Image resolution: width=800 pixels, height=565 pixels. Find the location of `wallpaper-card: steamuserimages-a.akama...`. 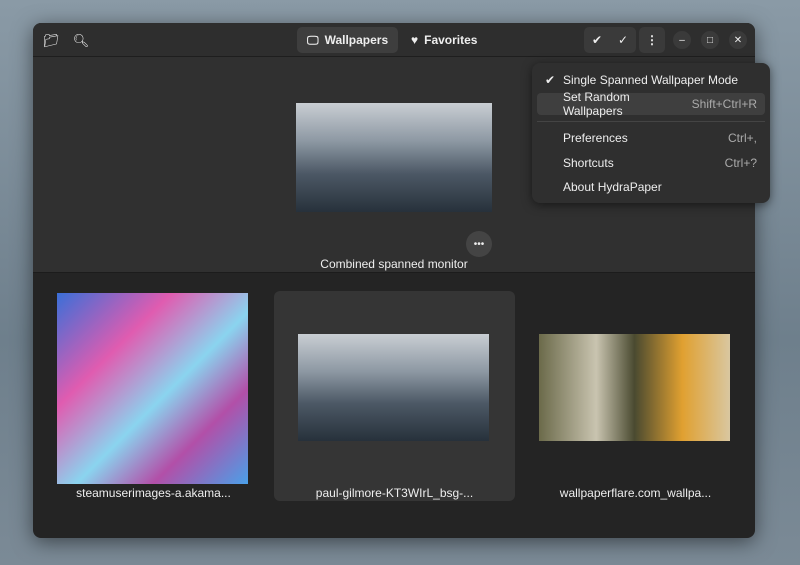

wallpaper-card: steamuserimages-a.akama... is located at coordinates (153, 396).